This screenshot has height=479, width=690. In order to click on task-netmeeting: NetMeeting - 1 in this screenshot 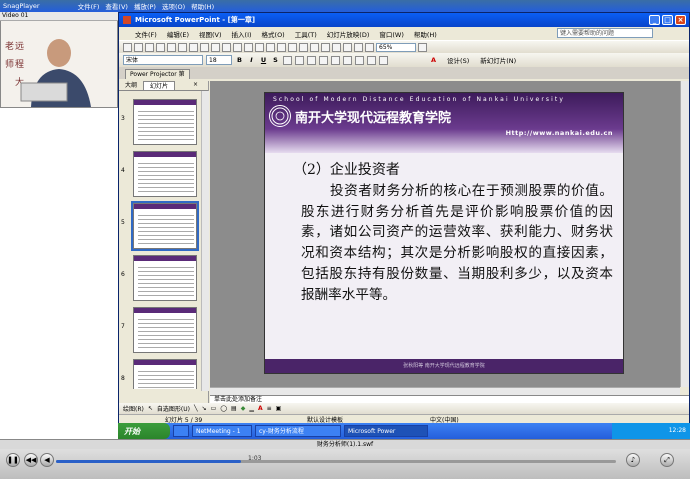, I will do `click(222, 431)`.